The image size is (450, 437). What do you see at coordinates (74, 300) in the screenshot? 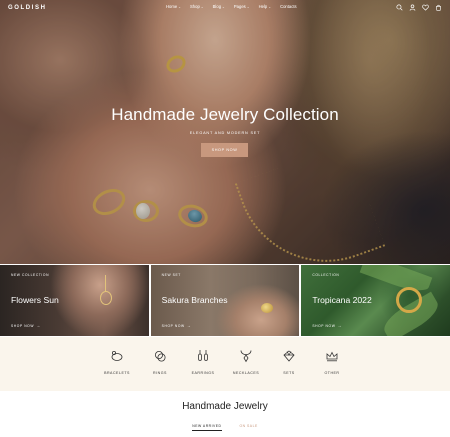
I see `collection-card-flowers-sun: NEW COLLECTION Flowers Sun SHOP NOW →` at bounding box center [74, 300].